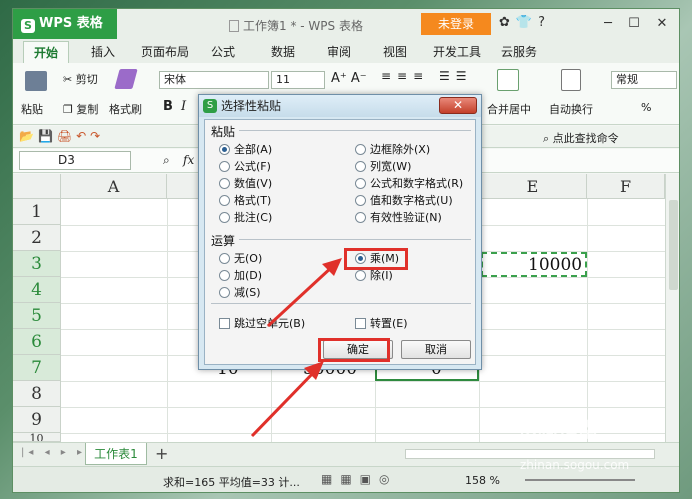  What do you see at coordinates (300, 296) in the screenshot?
I see `arrow-to-multiply` at bounding box center [300, 296].